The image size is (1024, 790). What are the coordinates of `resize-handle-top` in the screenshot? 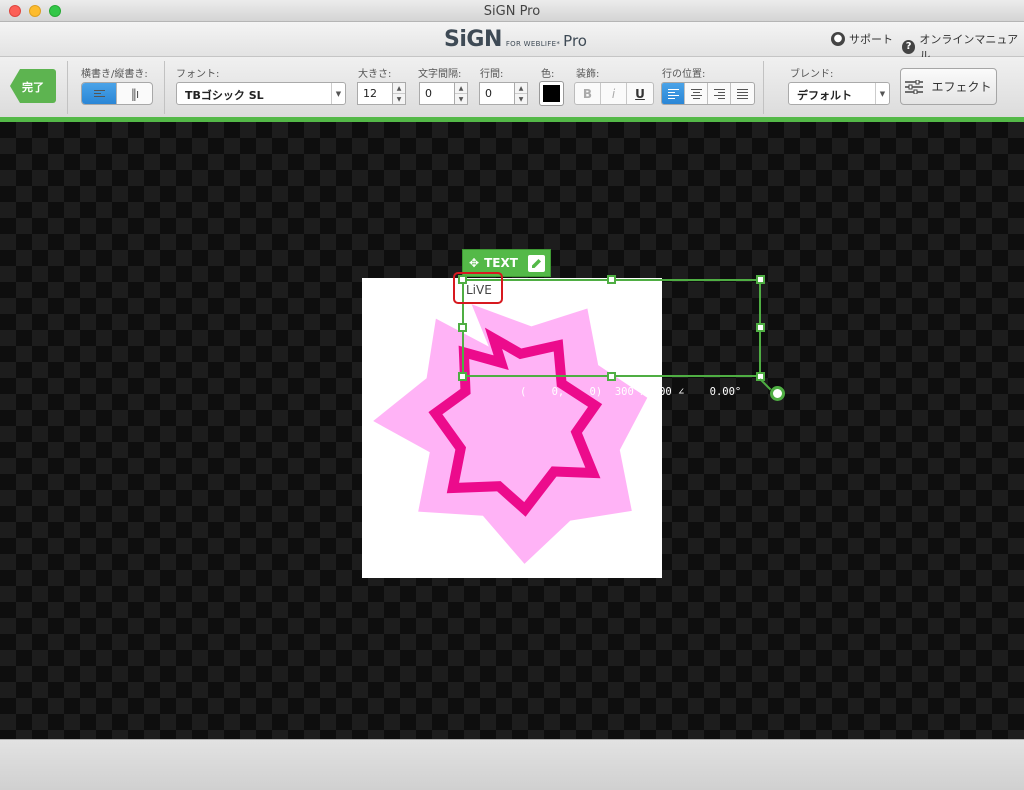 It's located at (611, 279).